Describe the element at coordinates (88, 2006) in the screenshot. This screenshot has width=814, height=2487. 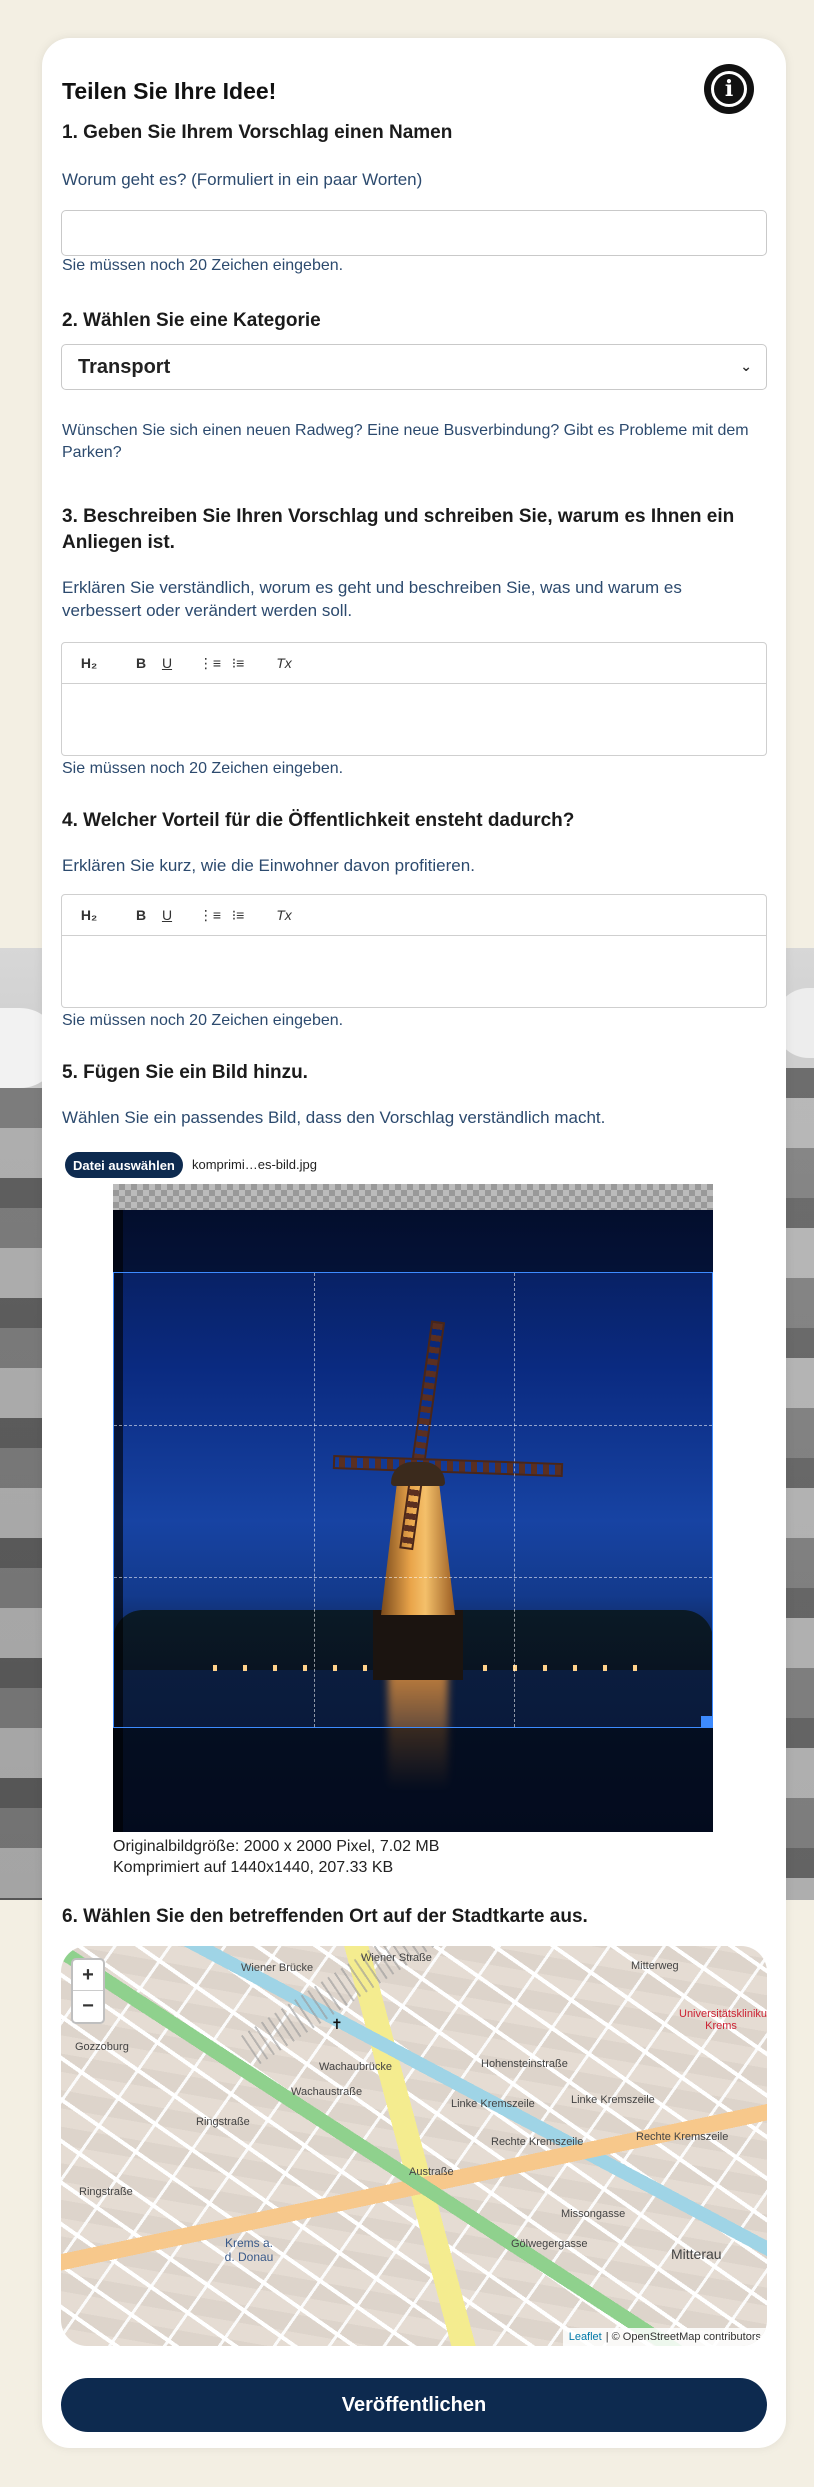
I see `zoom-out-button: −` at that location.